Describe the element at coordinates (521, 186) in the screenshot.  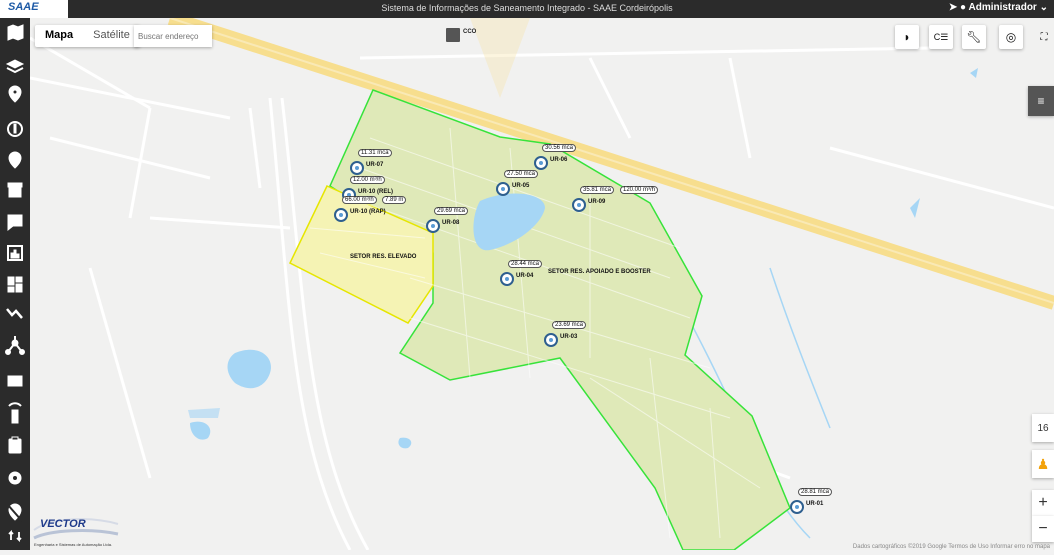
I see `station-id-label: UR-05` at that location.